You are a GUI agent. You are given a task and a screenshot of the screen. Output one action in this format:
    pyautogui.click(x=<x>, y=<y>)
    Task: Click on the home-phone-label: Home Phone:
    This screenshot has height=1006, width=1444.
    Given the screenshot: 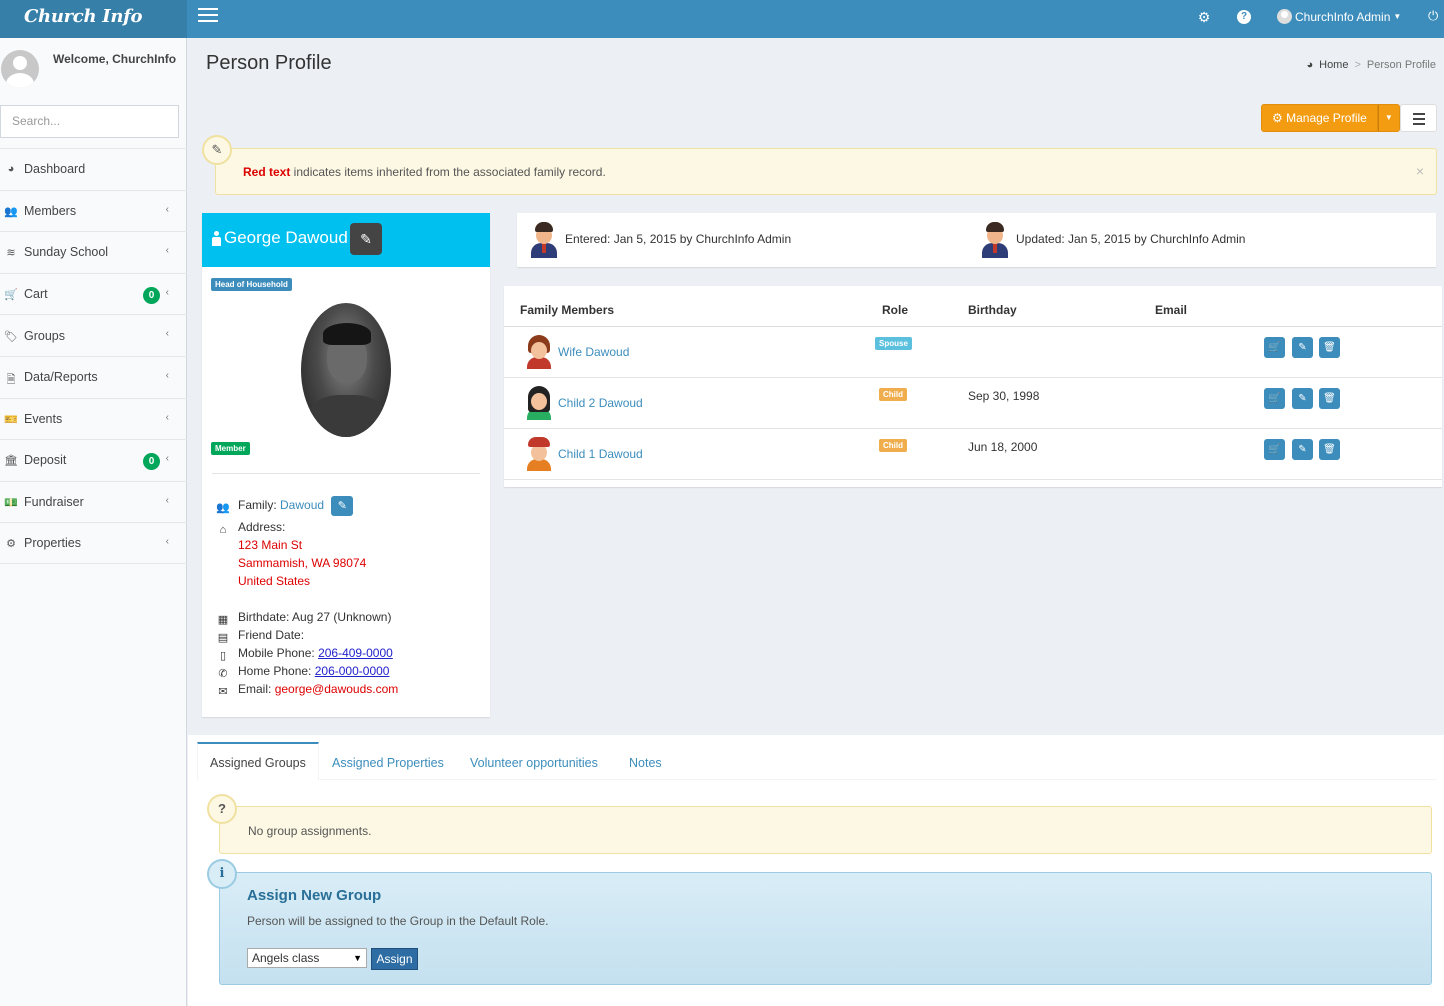 What is the action you would take?
    pyautogui.click(x=275, y=671)
    